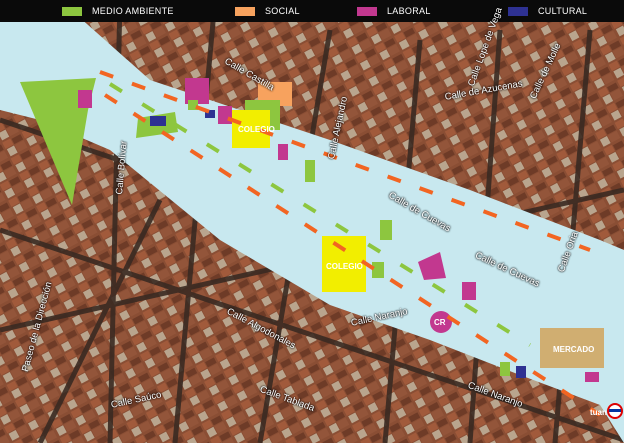 This screenshot has height=443, width=624. I want to click on legend-item-cultural: CULTURAL, so click(547, 11).